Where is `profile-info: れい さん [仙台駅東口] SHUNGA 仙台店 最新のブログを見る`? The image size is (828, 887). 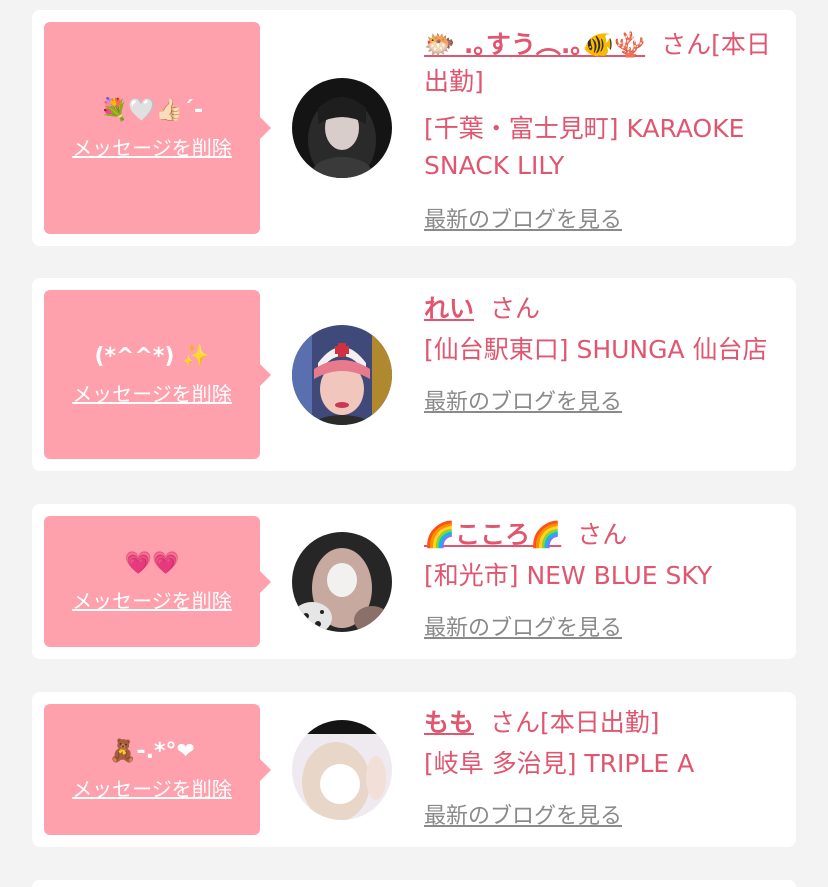
profile-info: れい さん [仙台駅東口] SHUNGA 仙台店 最新のブログを見る is located at coordinates (604, 355).